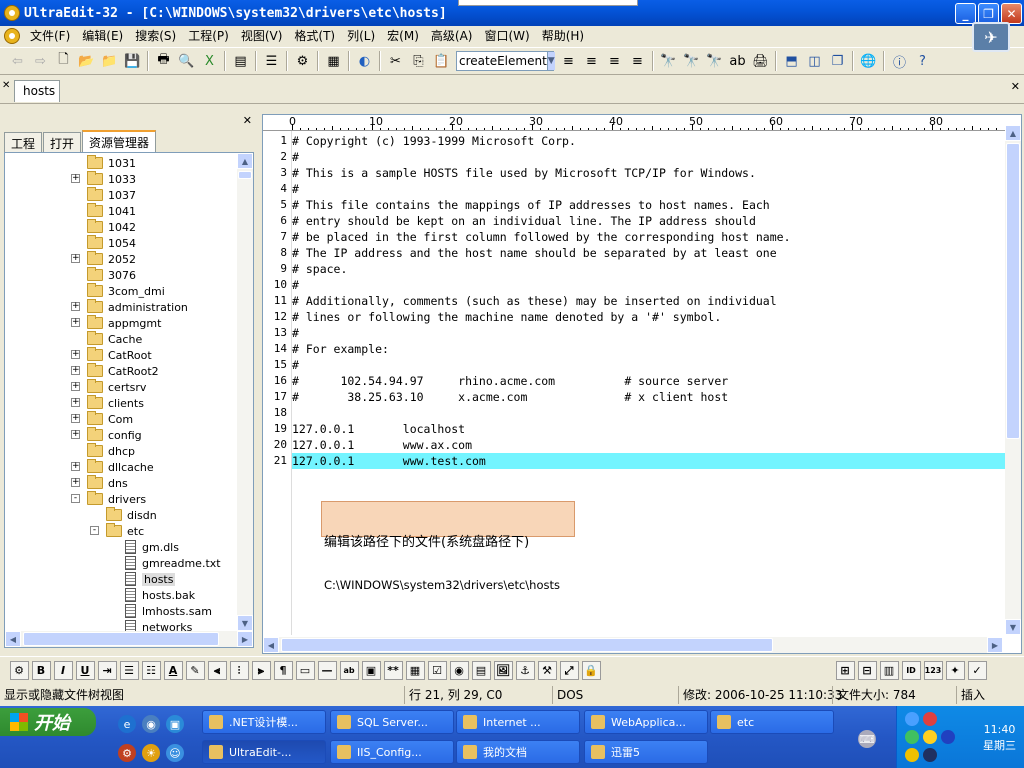 This screenshot has width=1024, height=768. What do you see at coordinates (99, 483) in the screenshot?
I see `tree-item: + dns` at bounding box center [99, 483].